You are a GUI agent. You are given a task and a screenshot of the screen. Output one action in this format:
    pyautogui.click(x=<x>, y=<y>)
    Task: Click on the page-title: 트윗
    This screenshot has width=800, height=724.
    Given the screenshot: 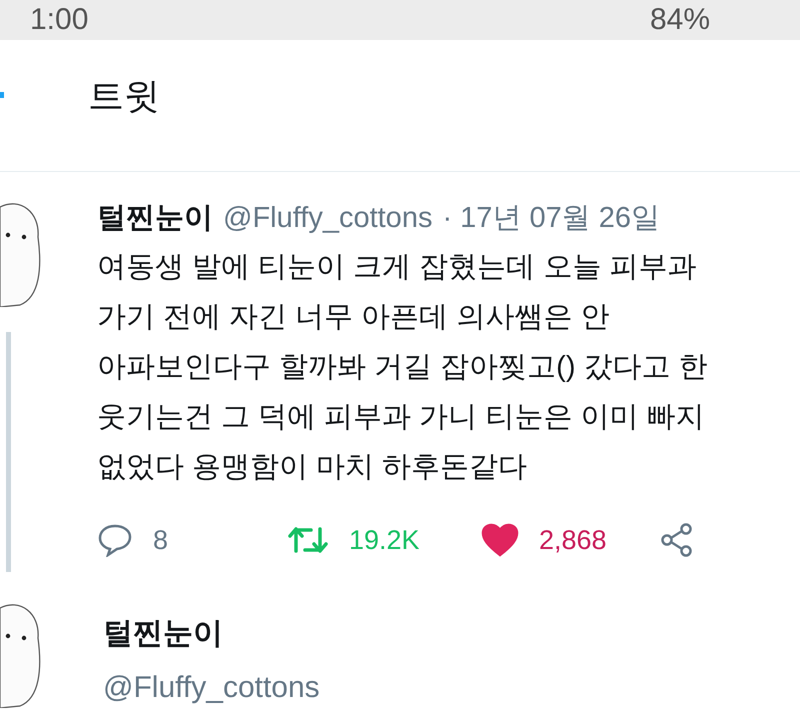 What is the action you would take?
    pyautogui.click(x=124, y=96)
    